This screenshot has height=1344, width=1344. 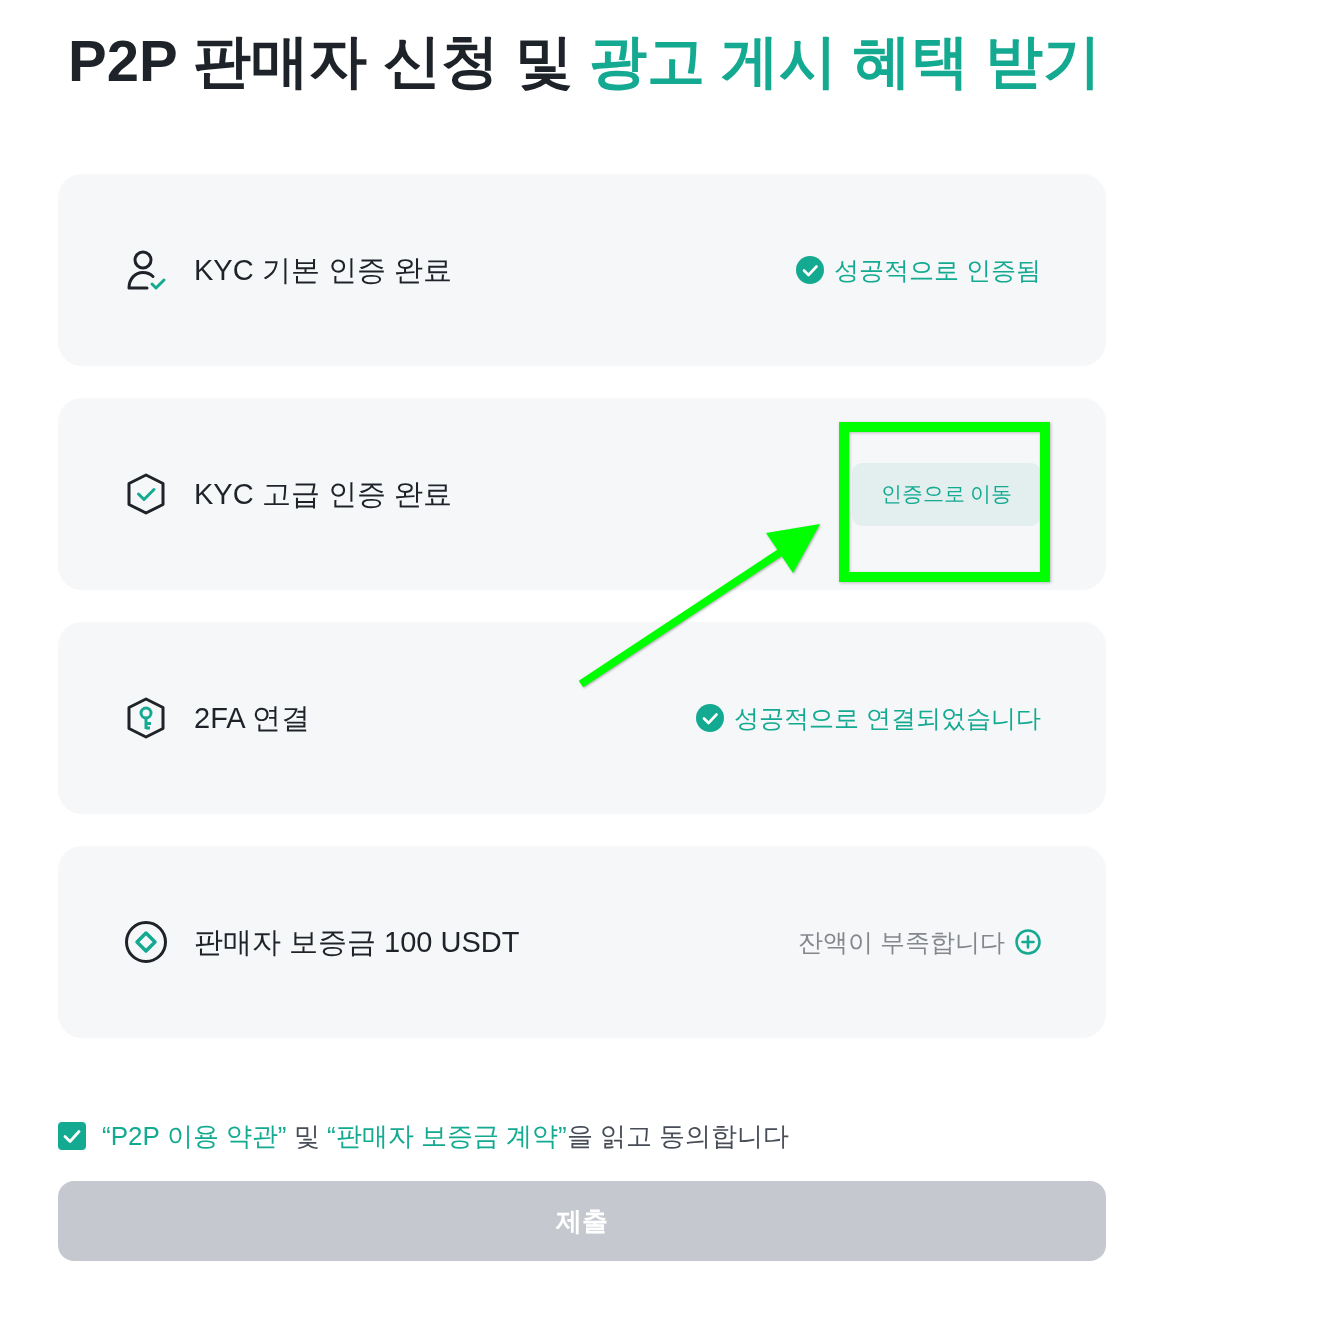 I want to click on terms-link: “P2P 이용 약관”, so click(x=194, y=1136).